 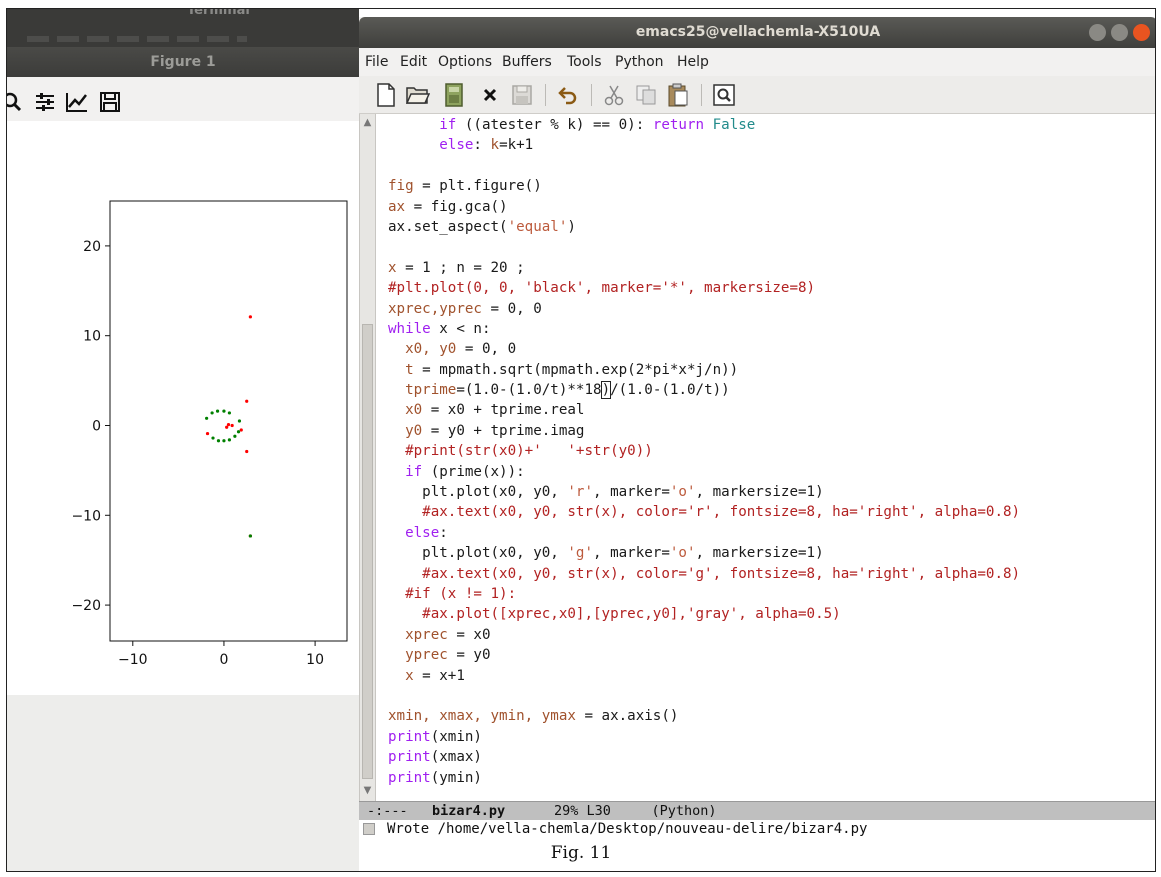 I want to click on plot-axes-frame, so click(x=228, y=421).